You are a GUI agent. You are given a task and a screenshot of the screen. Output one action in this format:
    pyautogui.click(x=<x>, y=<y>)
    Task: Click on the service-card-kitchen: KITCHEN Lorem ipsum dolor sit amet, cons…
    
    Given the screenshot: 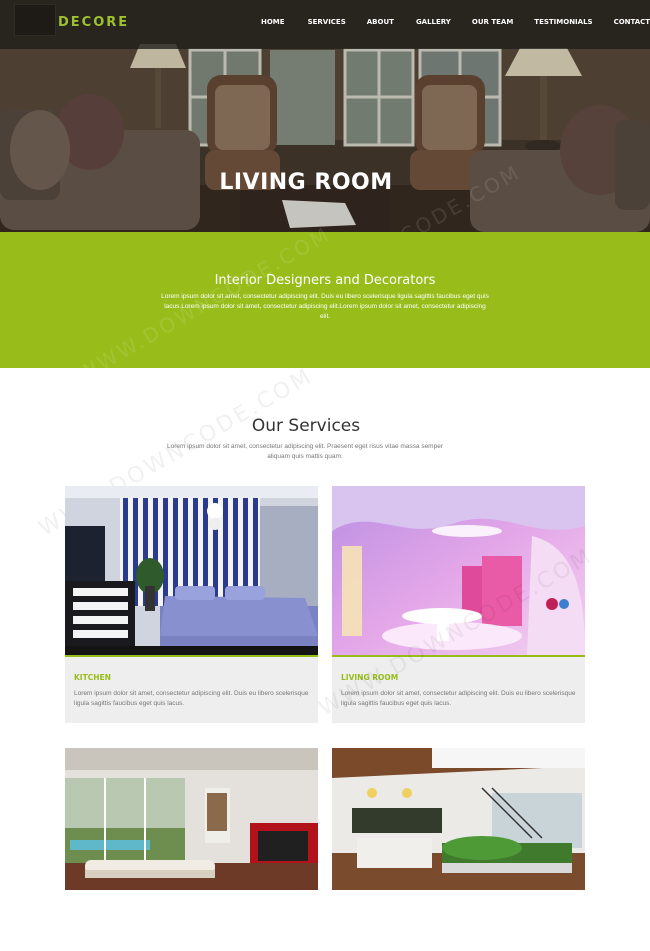 What is the action you would take?
    pyautogui.click(x=191, y=604)
    